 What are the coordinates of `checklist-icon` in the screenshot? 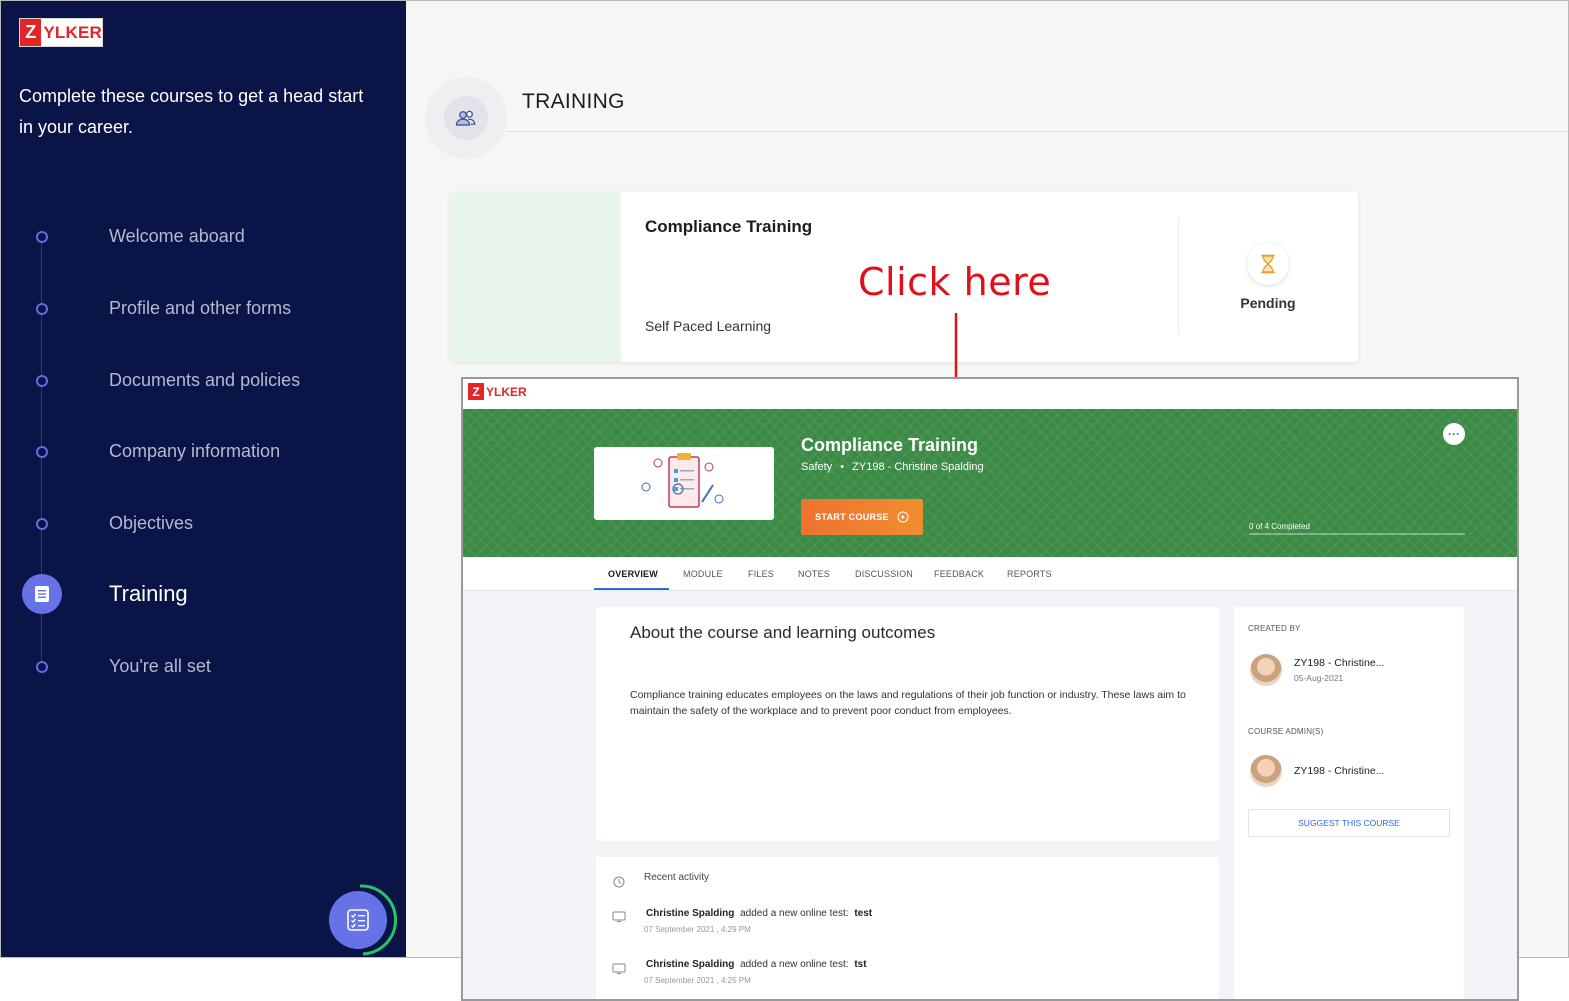 It's located at (358, 920).